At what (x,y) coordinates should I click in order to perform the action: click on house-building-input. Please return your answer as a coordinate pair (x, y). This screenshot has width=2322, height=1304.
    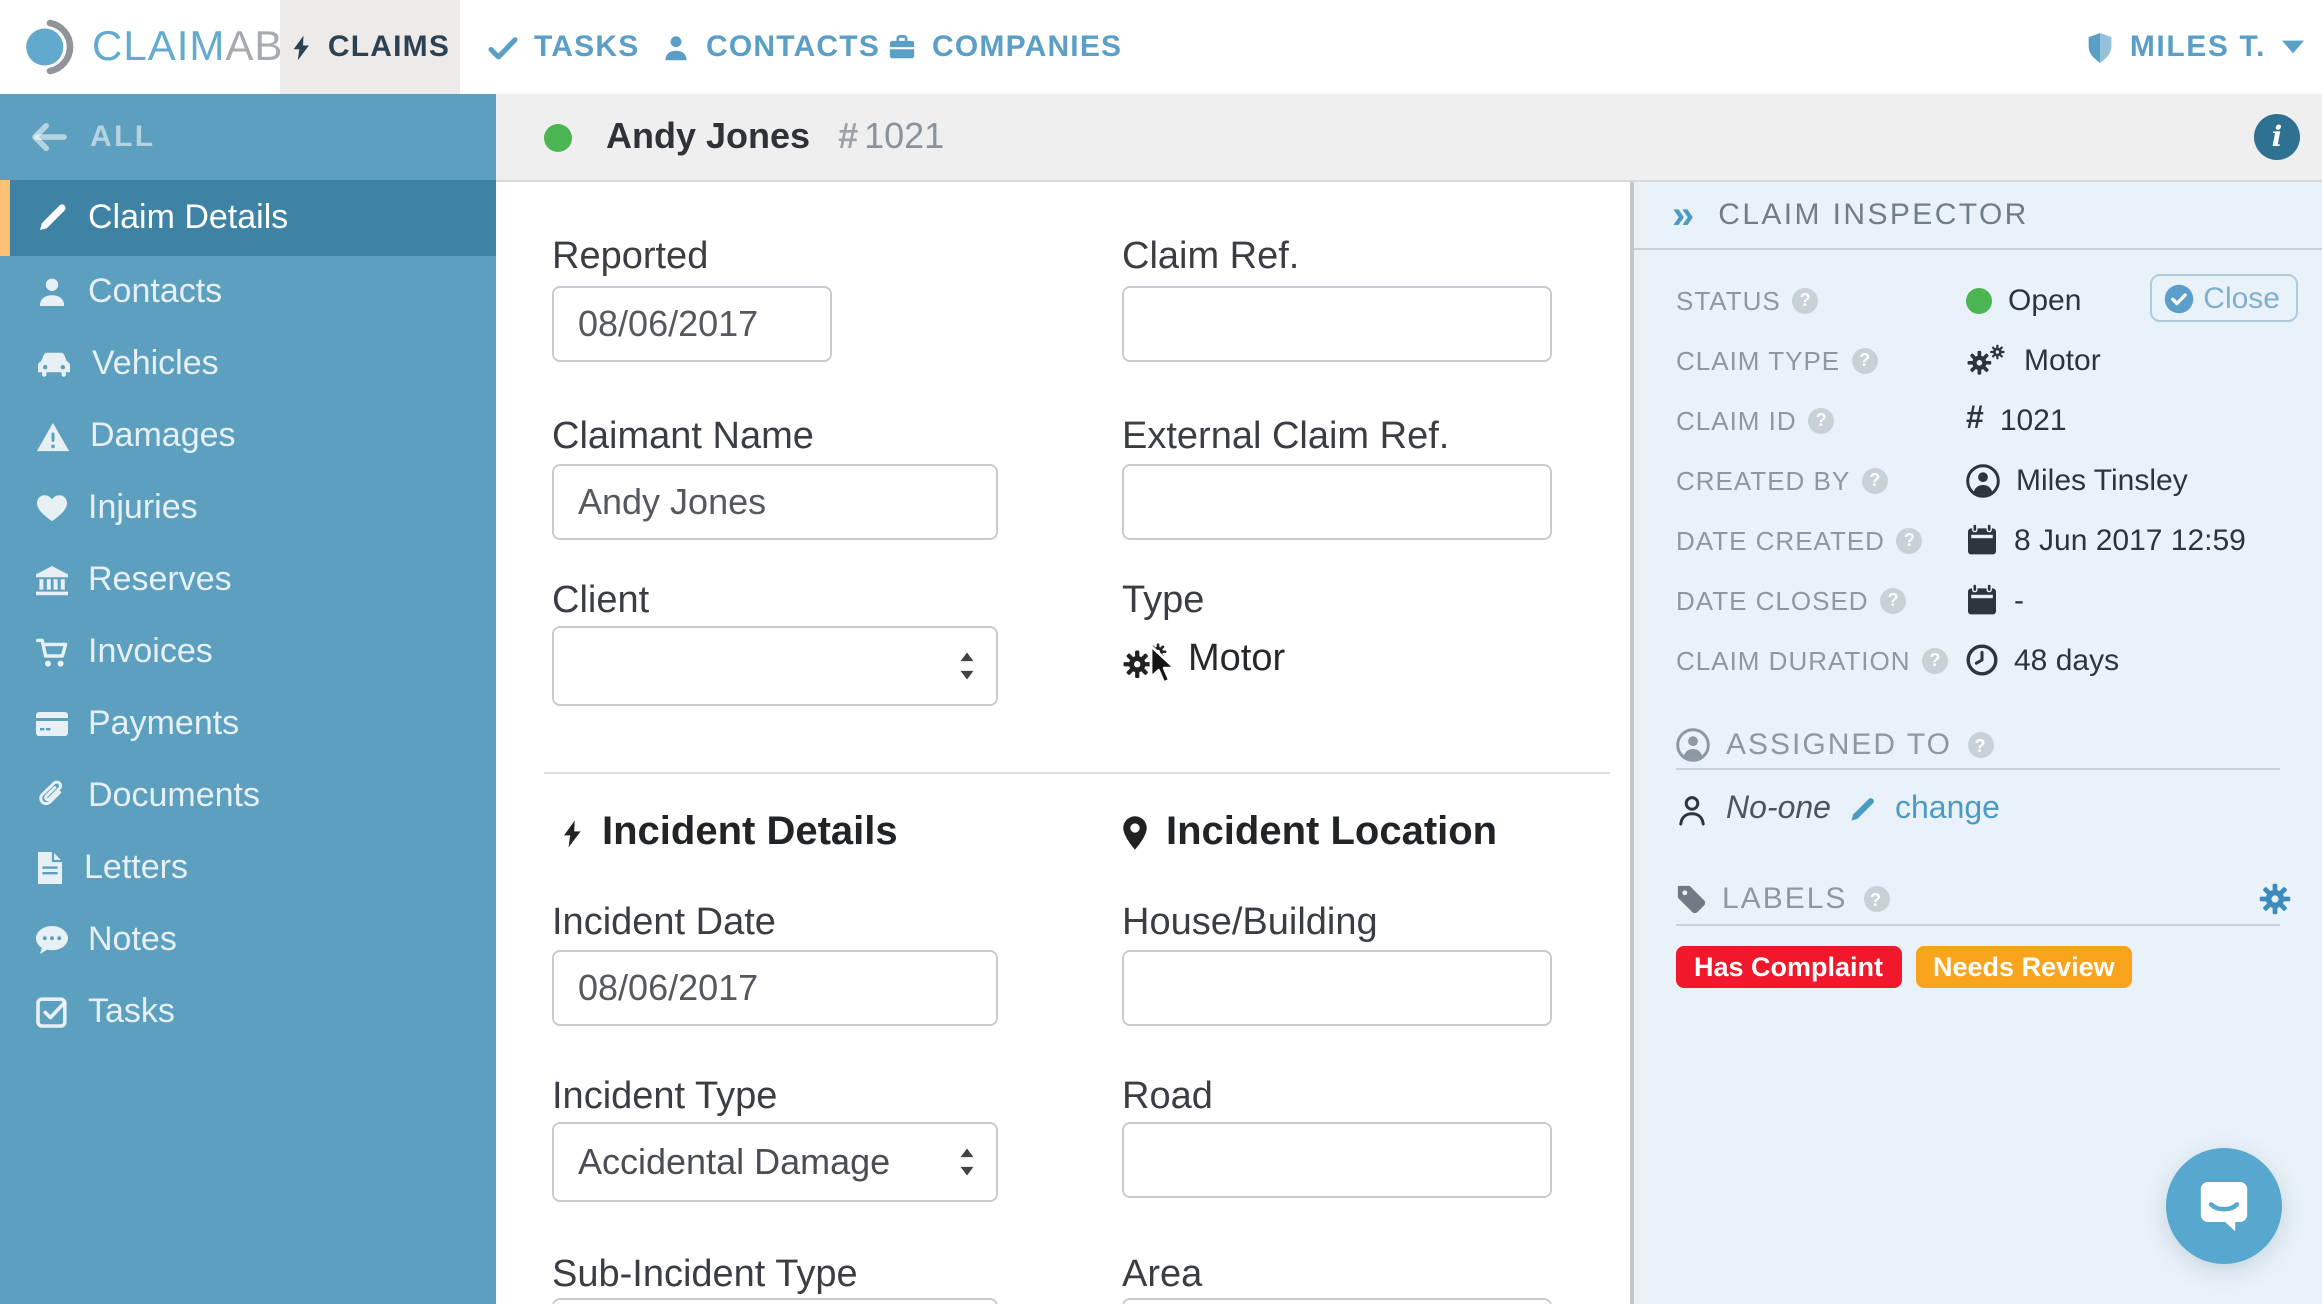
    Looking at the image, I should click on (1337, 988).